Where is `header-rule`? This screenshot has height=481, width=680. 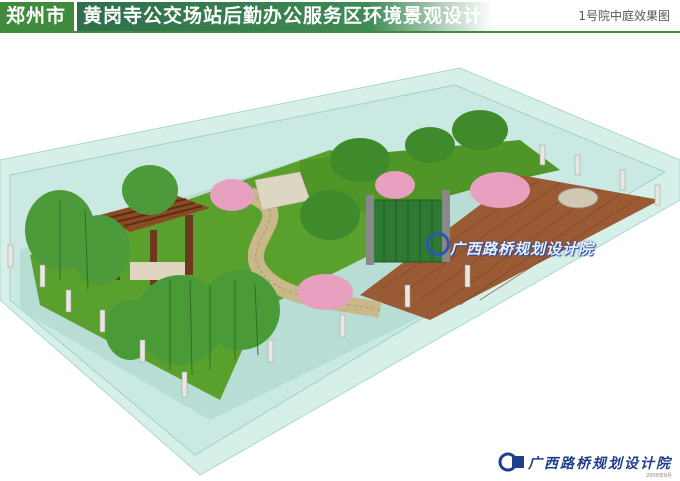 header-rule is located at coordinates (340, 32).